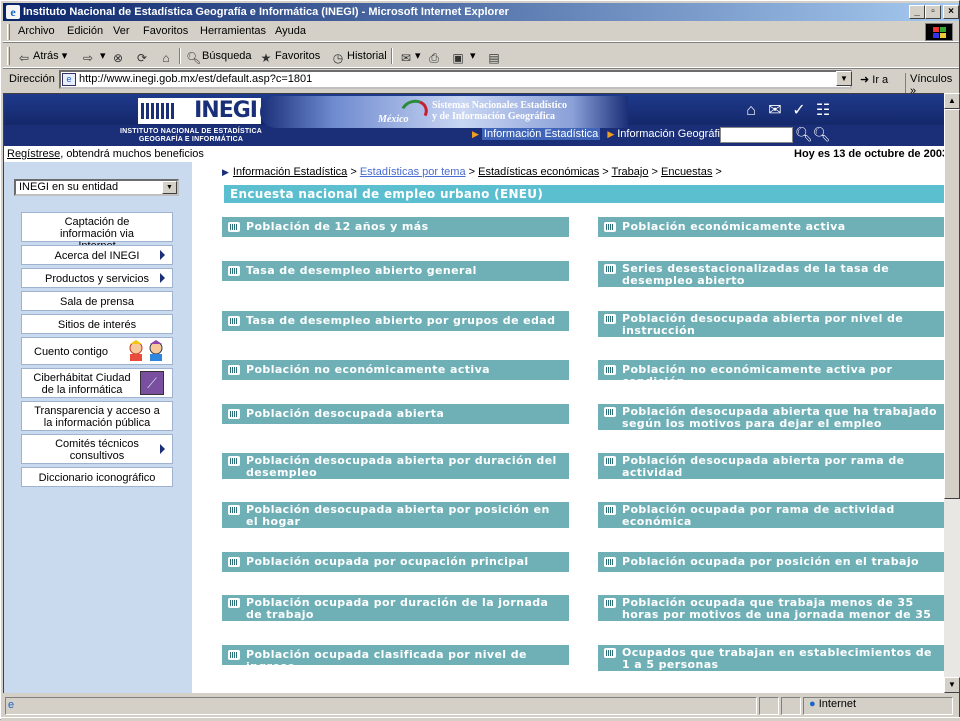 The height and width of the screenshot is (721, 960). What do you see at coordinates (167, 56) in the screenshot?
I see `home-button: ⌂` at bounding box center [167, 56].